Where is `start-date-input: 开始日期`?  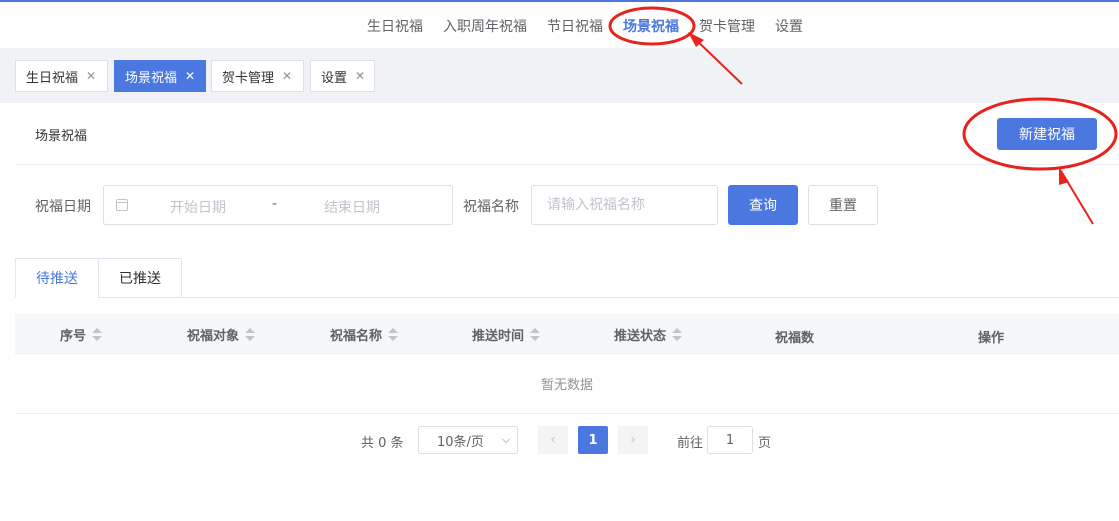
start-date-input: 开始日期 is located at coordinates (198, 207).